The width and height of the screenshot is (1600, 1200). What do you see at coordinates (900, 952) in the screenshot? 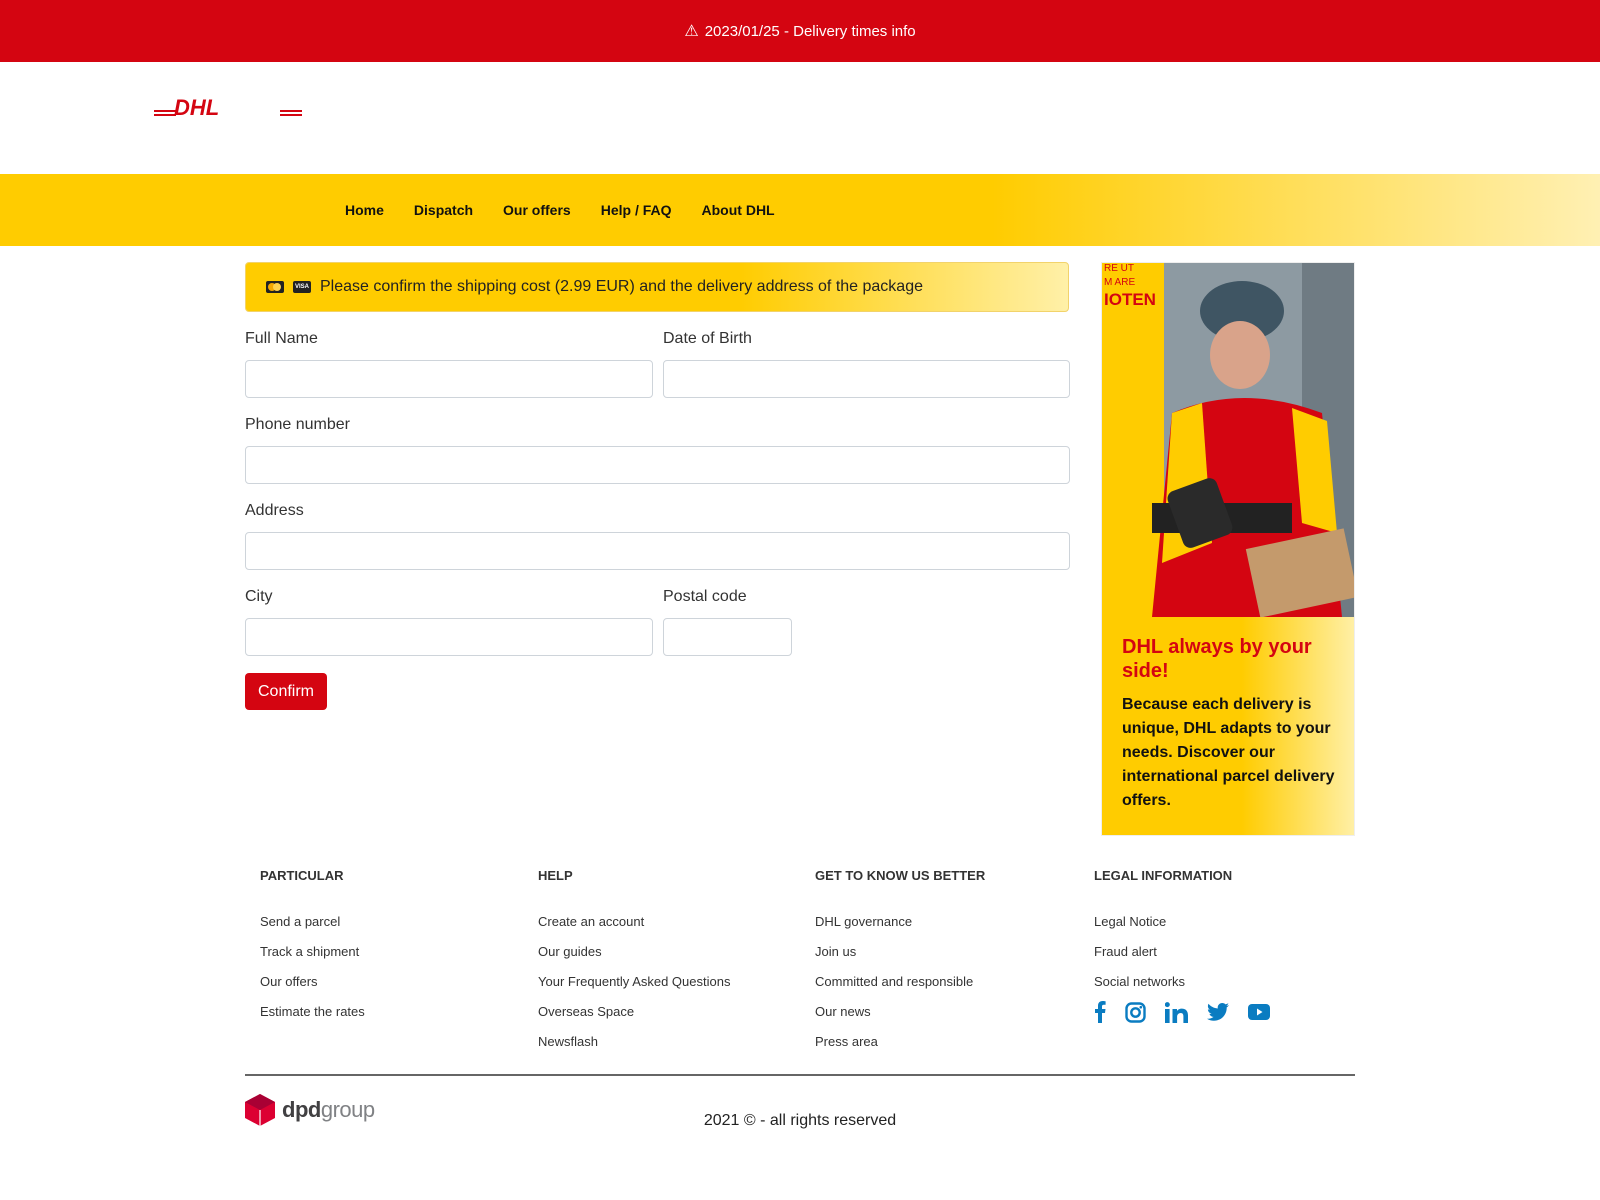
I see `footer-link-join-us: Join us` at bounding box center [900, 952].